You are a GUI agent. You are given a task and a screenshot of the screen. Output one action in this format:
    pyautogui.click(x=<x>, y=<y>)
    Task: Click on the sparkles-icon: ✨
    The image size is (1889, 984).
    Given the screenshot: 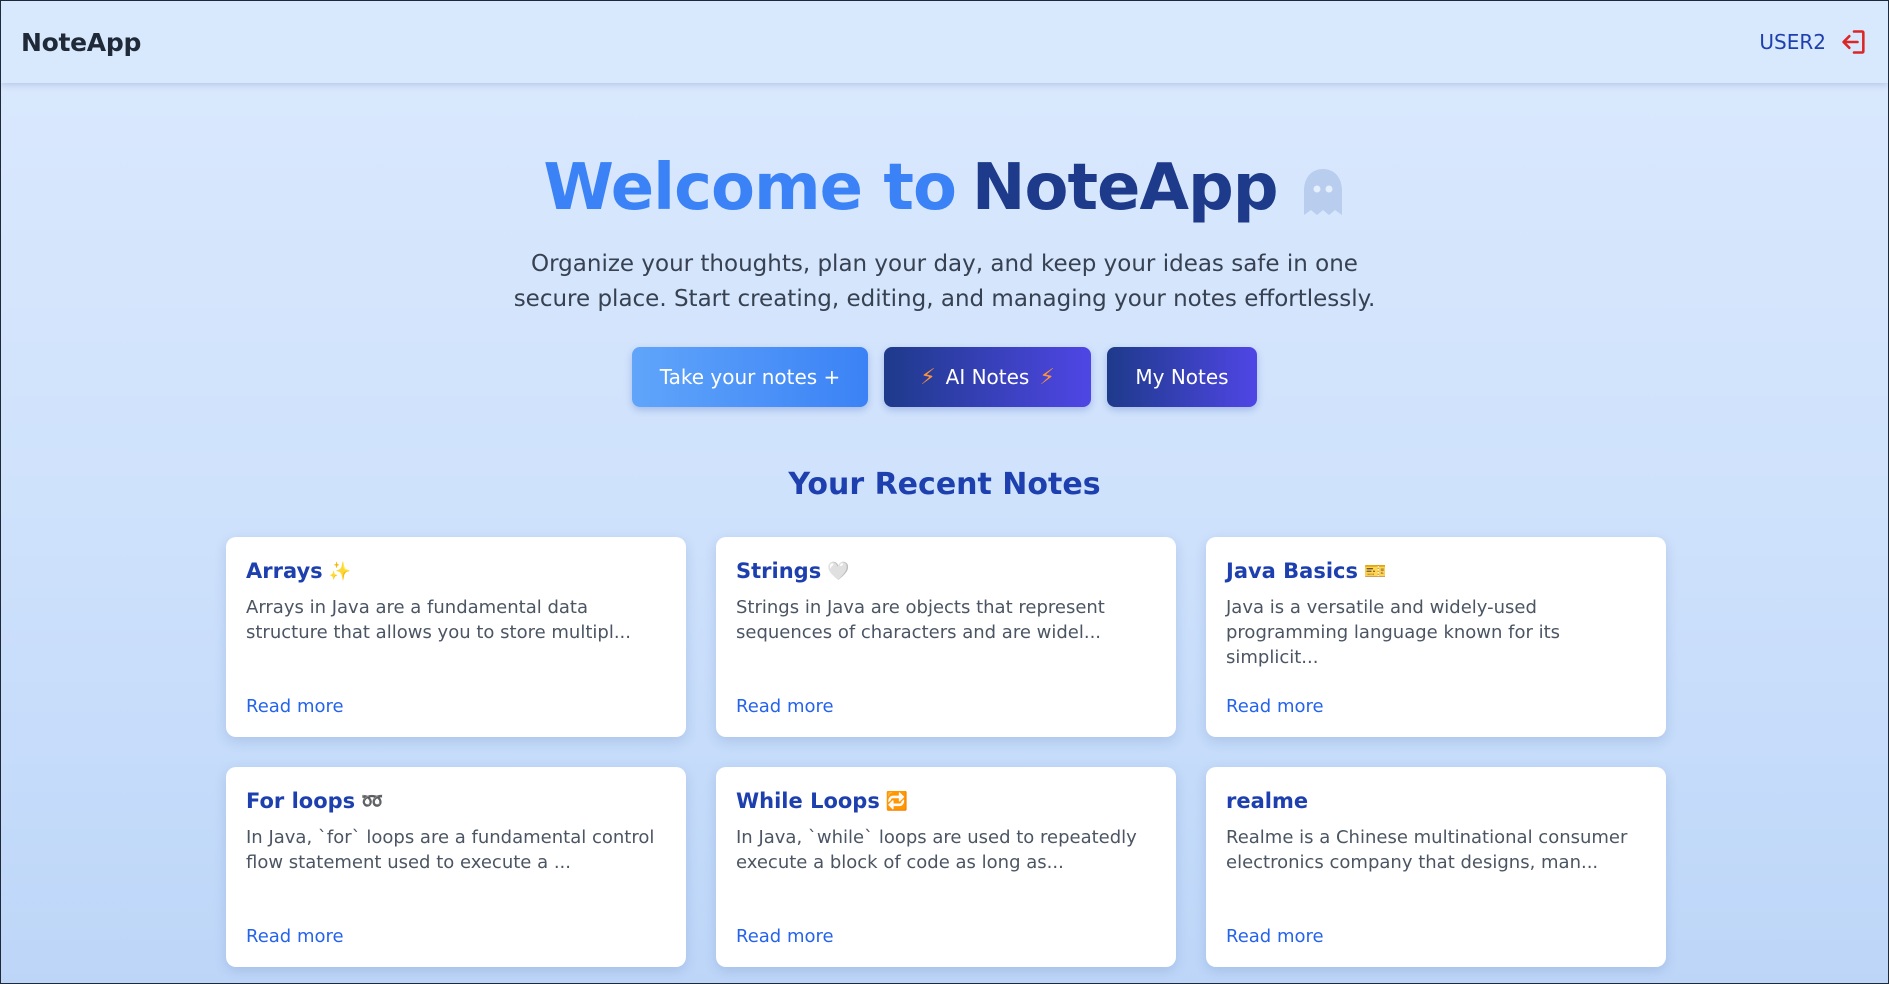 What is the action you would take?
    pyautogui.click(x=340, y=571)
    